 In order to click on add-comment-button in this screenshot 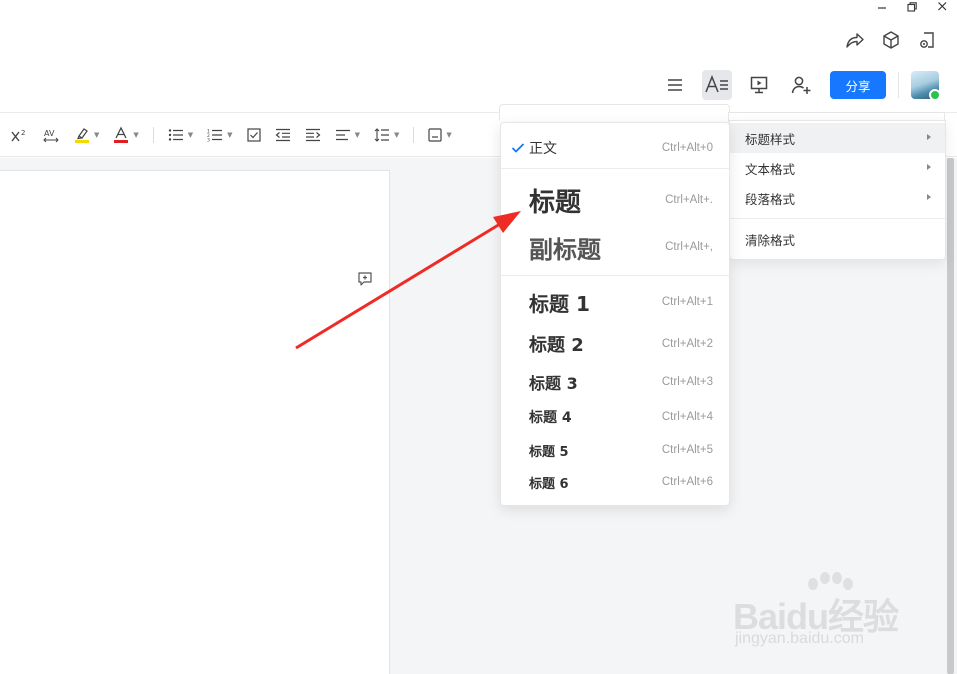, I will do `click(365, 279)`.